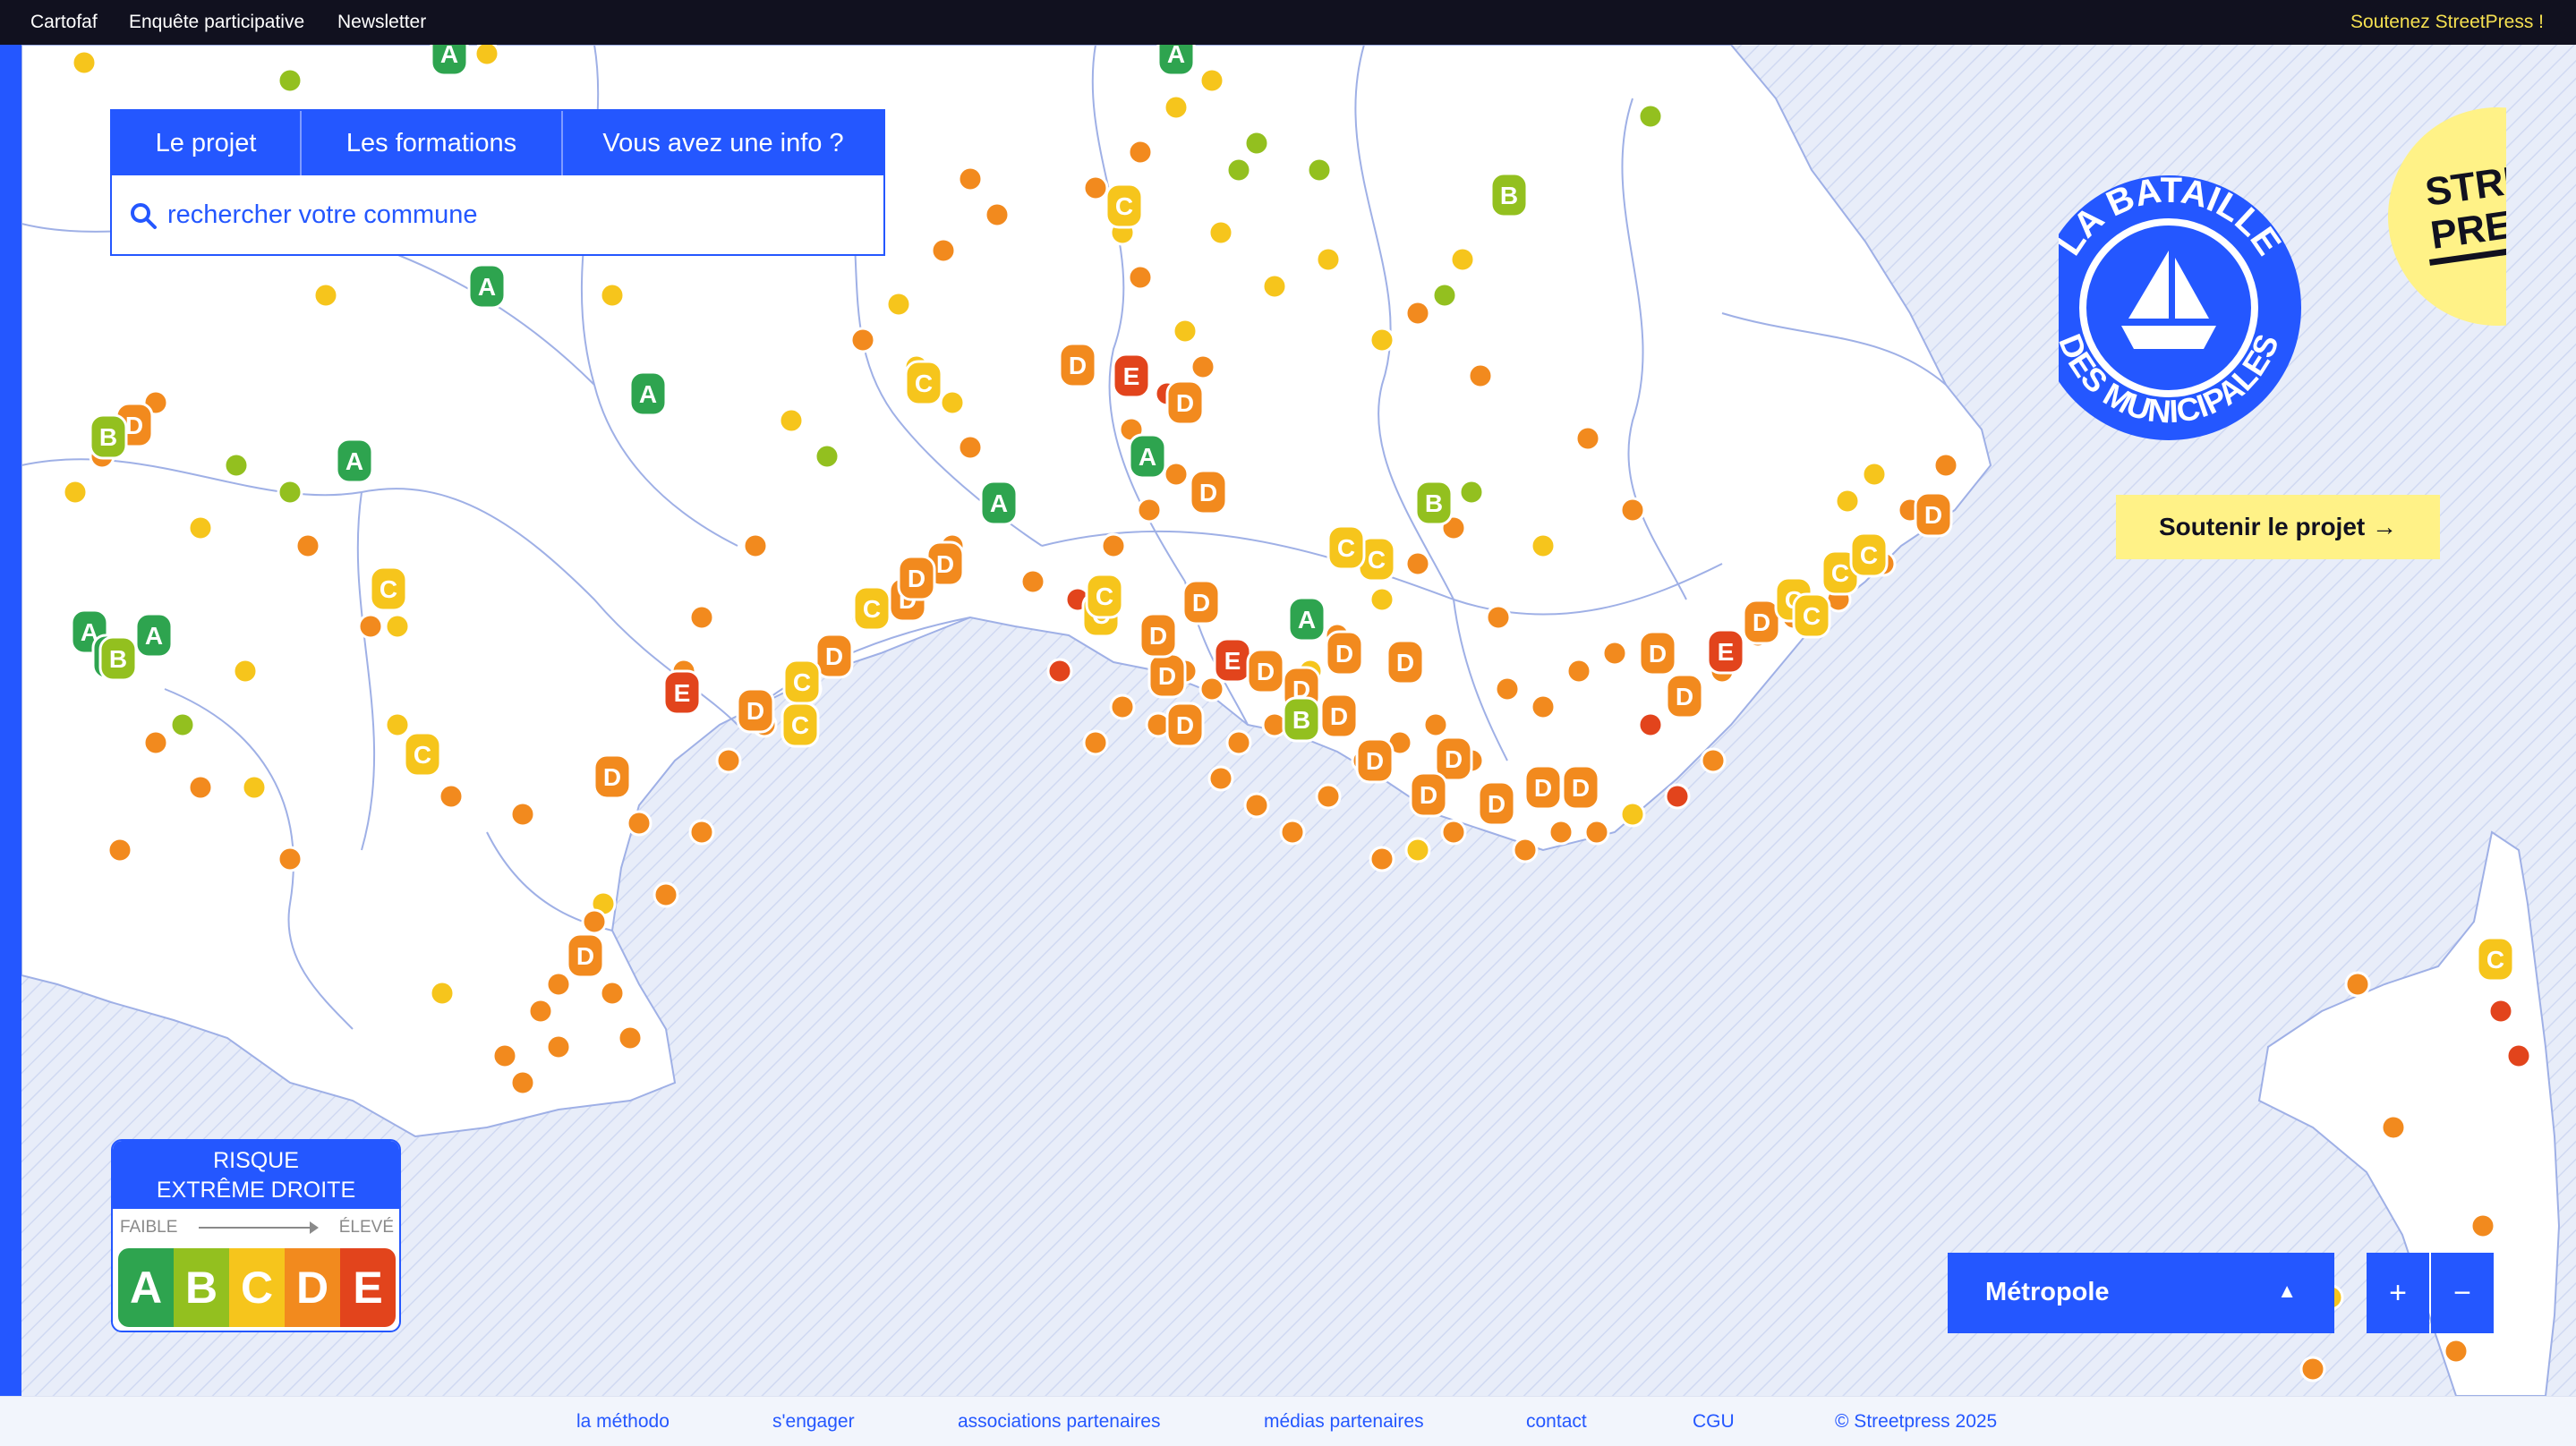  Describe the element at coordinates (144, 216) in the screenshot. I see `search-icon` at that location.